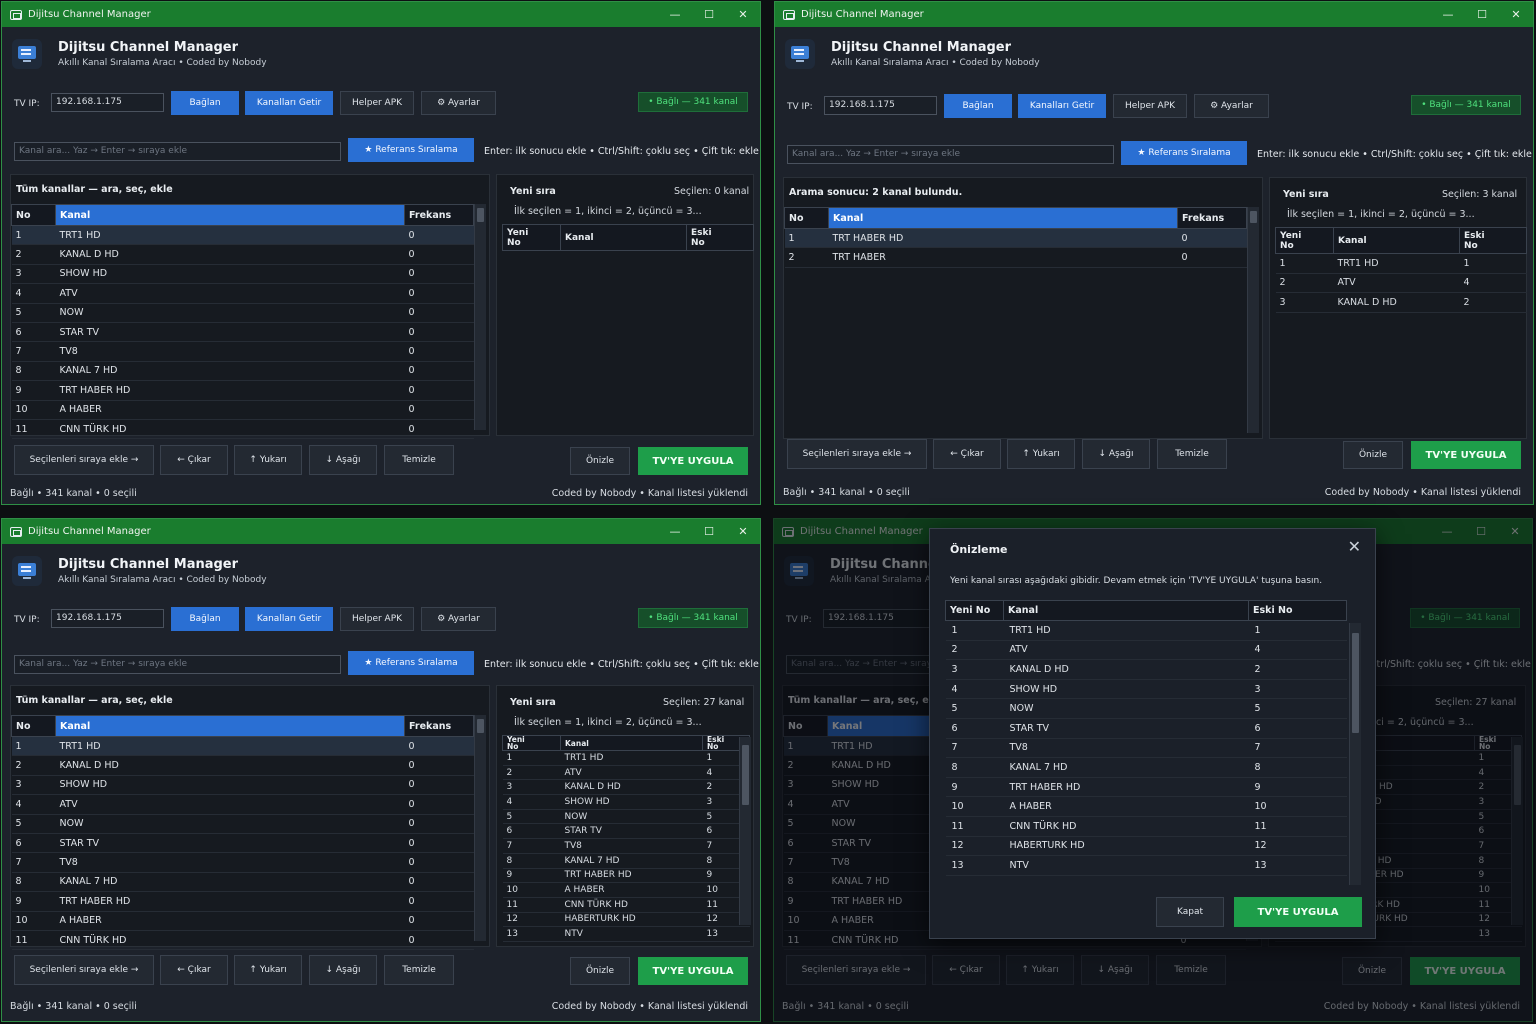 The image size is (1536, 1024). Describe the element at coordinates (626, 846) in the screenshot. I see `order-row: 7TV87` at that location.